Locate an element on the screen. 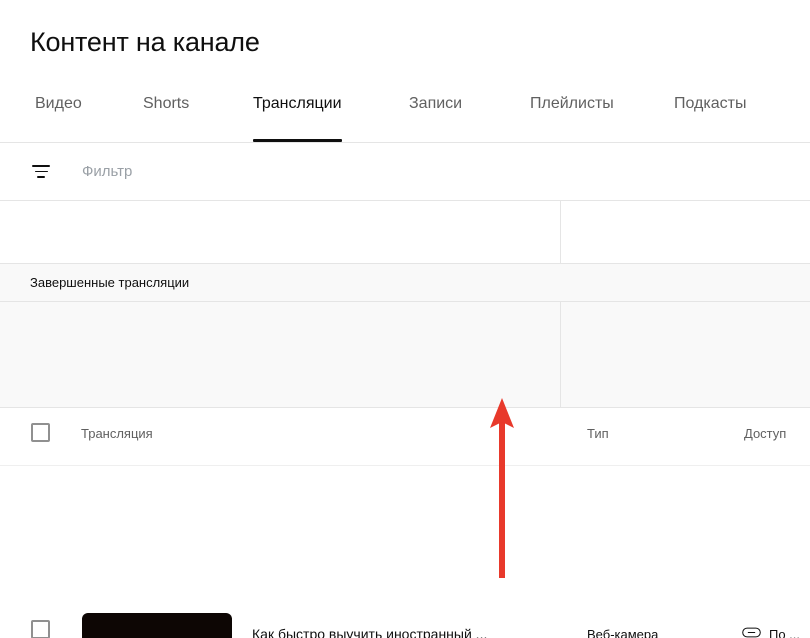 This screenshot has height=638, width=810. tab-shorts: Shorts is located at coordinates (166, 118).